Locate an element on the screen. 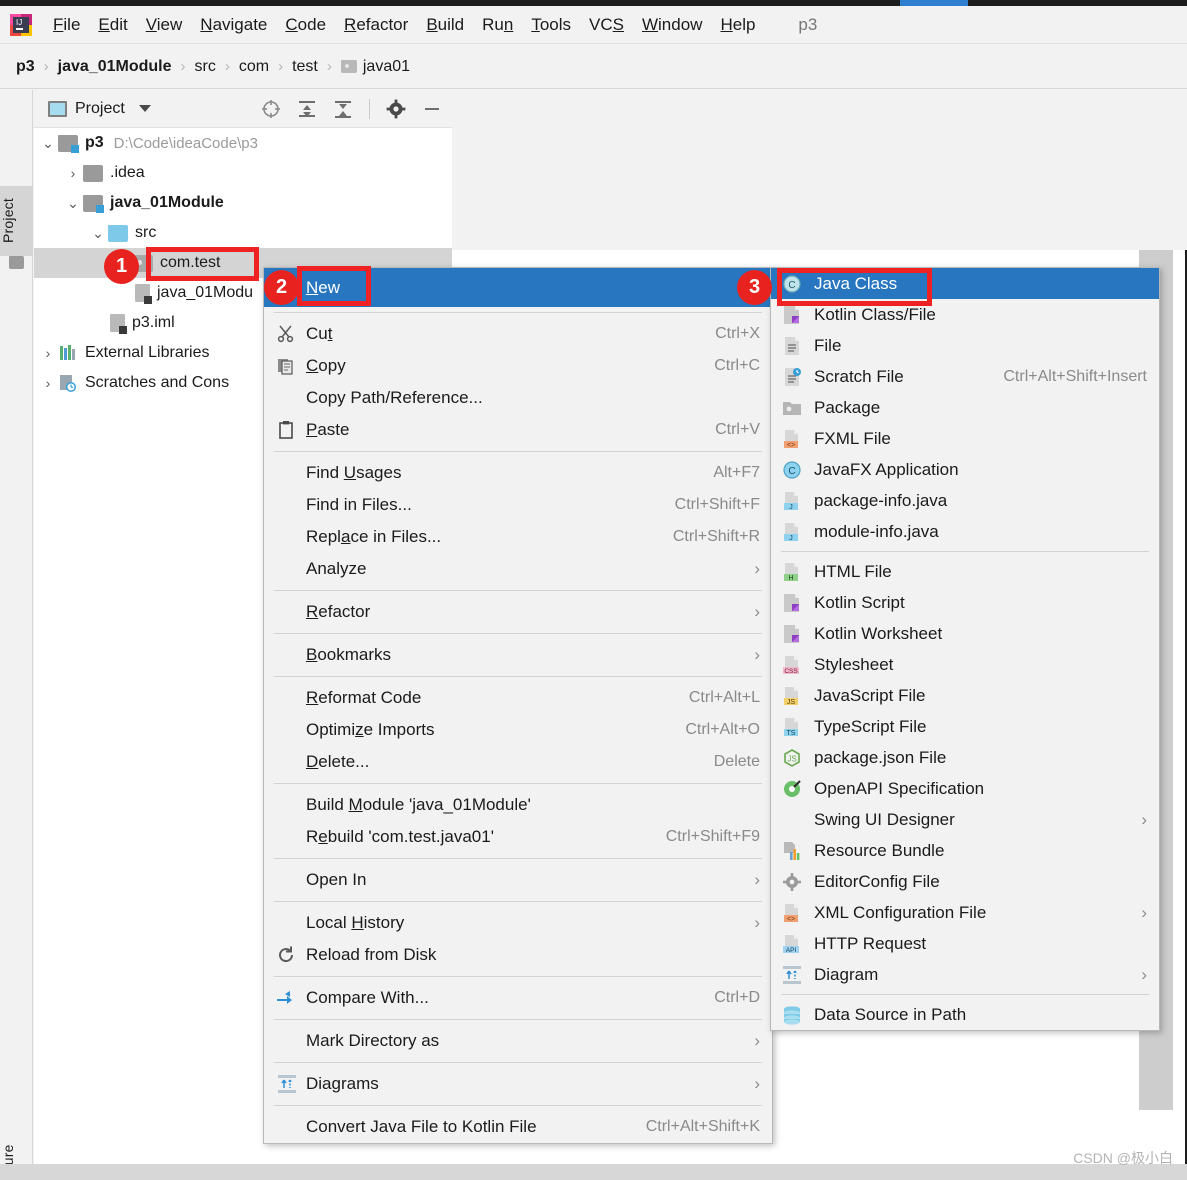 The width and height of the screenshot is (1187, 1180). left-toolwindow-strip: Project Structure is located at coordinates (16, 635).